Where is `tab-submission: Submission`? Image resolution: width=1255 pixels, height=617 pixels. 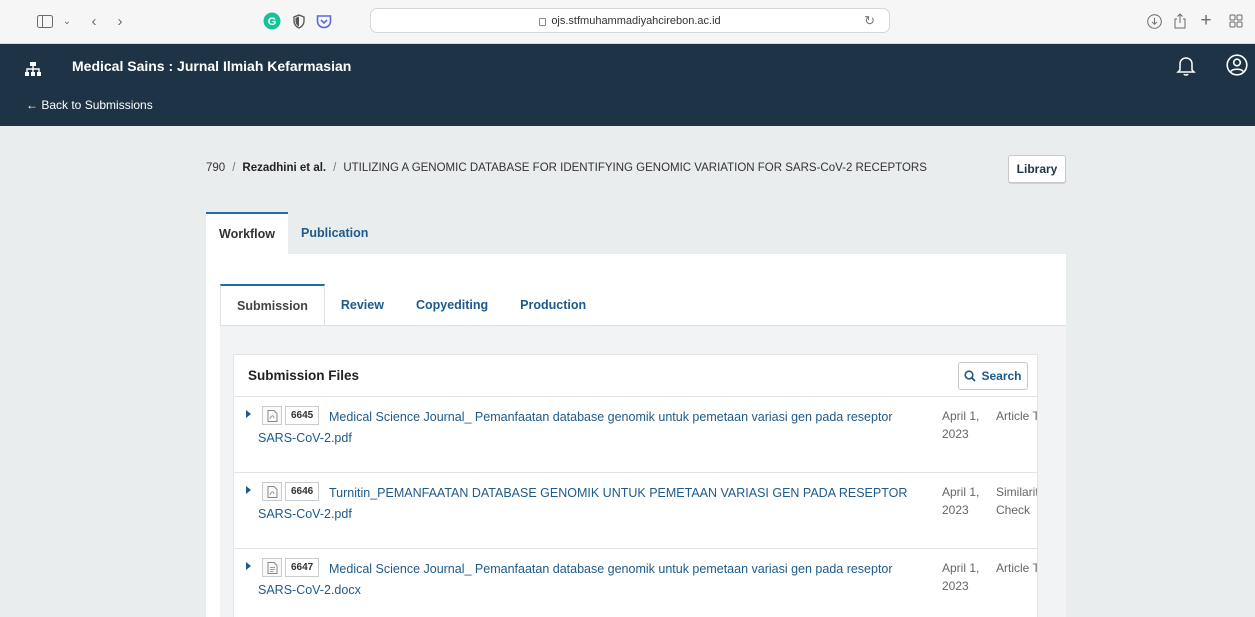
tab-submission: Submission is located at coordinates (272, 305).